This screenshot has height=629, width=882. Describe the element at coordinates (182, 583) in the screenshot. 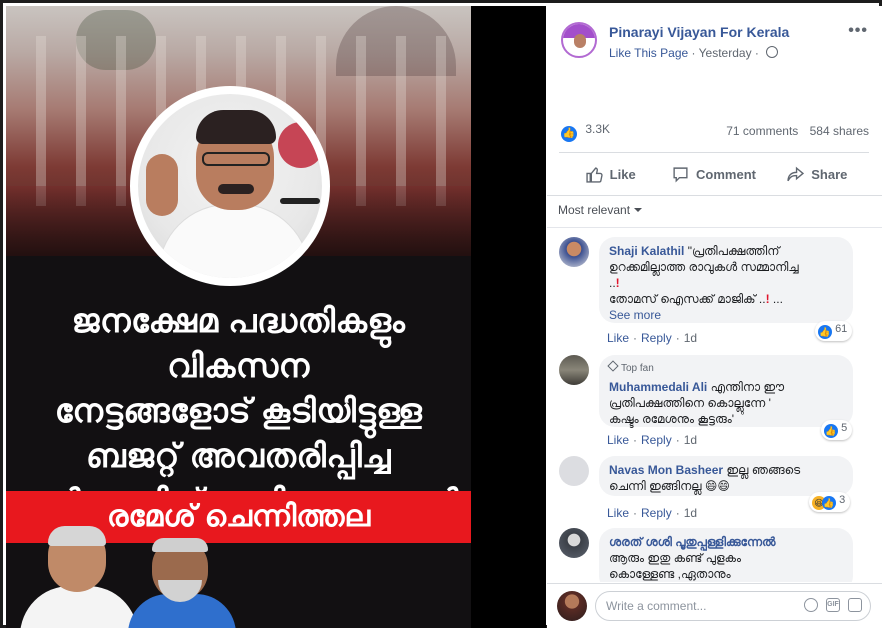

I see `finance-minister-photo` at that location.